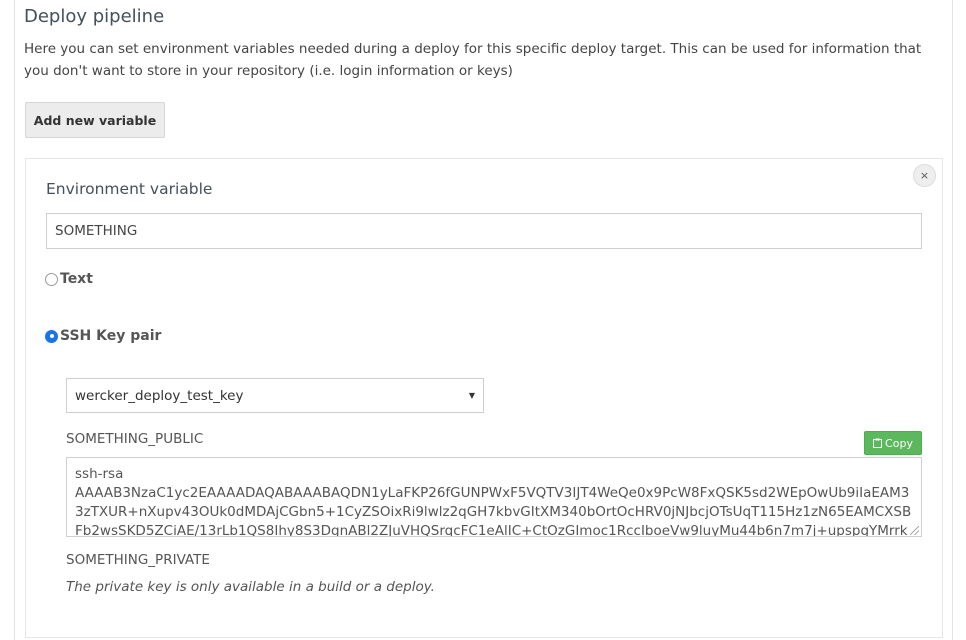 The width and height of the screenshot is (966, 640). Describe the element at coordinates (484, 231) in the screenshot. I see `variable-name-input: SOMETHING` at that location.